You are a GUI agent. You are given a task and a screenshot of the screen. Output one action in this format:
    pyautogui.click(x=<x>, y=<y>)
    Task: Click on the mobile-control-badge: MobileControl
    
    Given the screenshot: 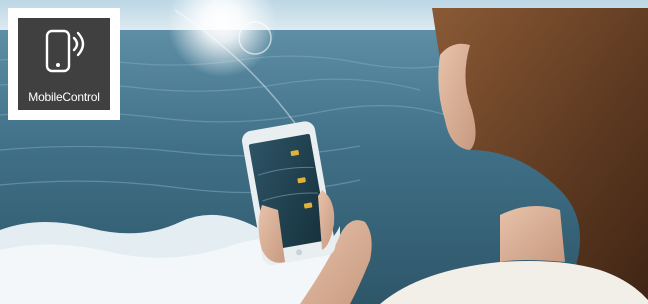 What is the action you would take?
    pyautogui.click(x=64, y=64)
    